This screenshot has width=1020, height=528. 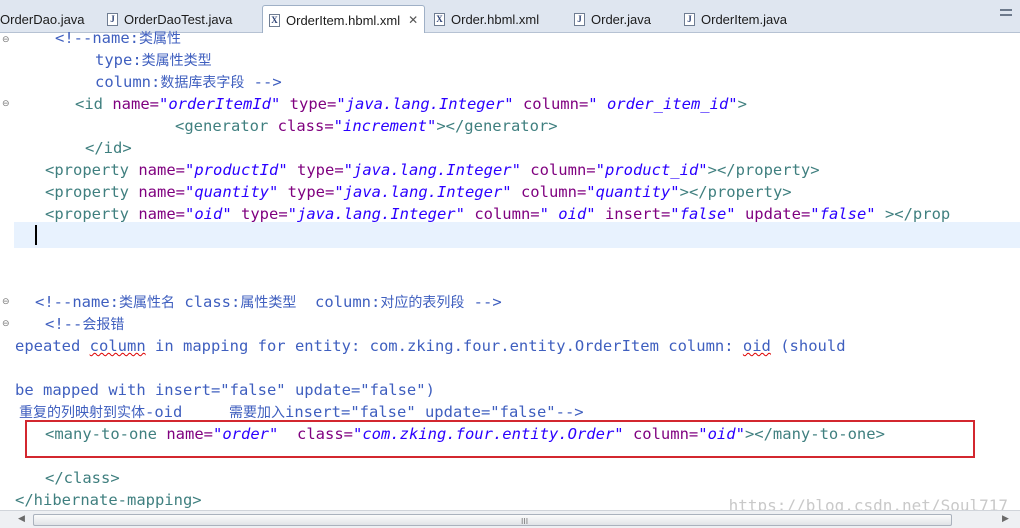 I want to click on scroll-right-icon: ▶, so click(x=1005, y=519).